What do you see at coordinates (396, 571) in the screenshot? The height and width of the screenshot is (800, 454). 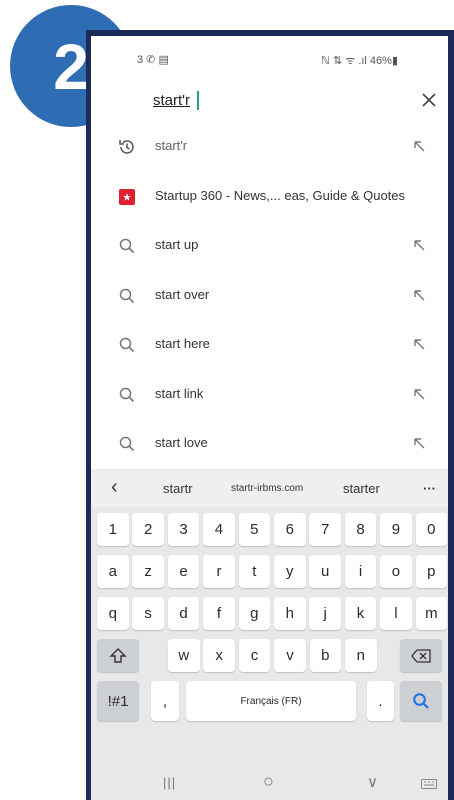 I see `key-o: o` at bounding box center [396, 571].